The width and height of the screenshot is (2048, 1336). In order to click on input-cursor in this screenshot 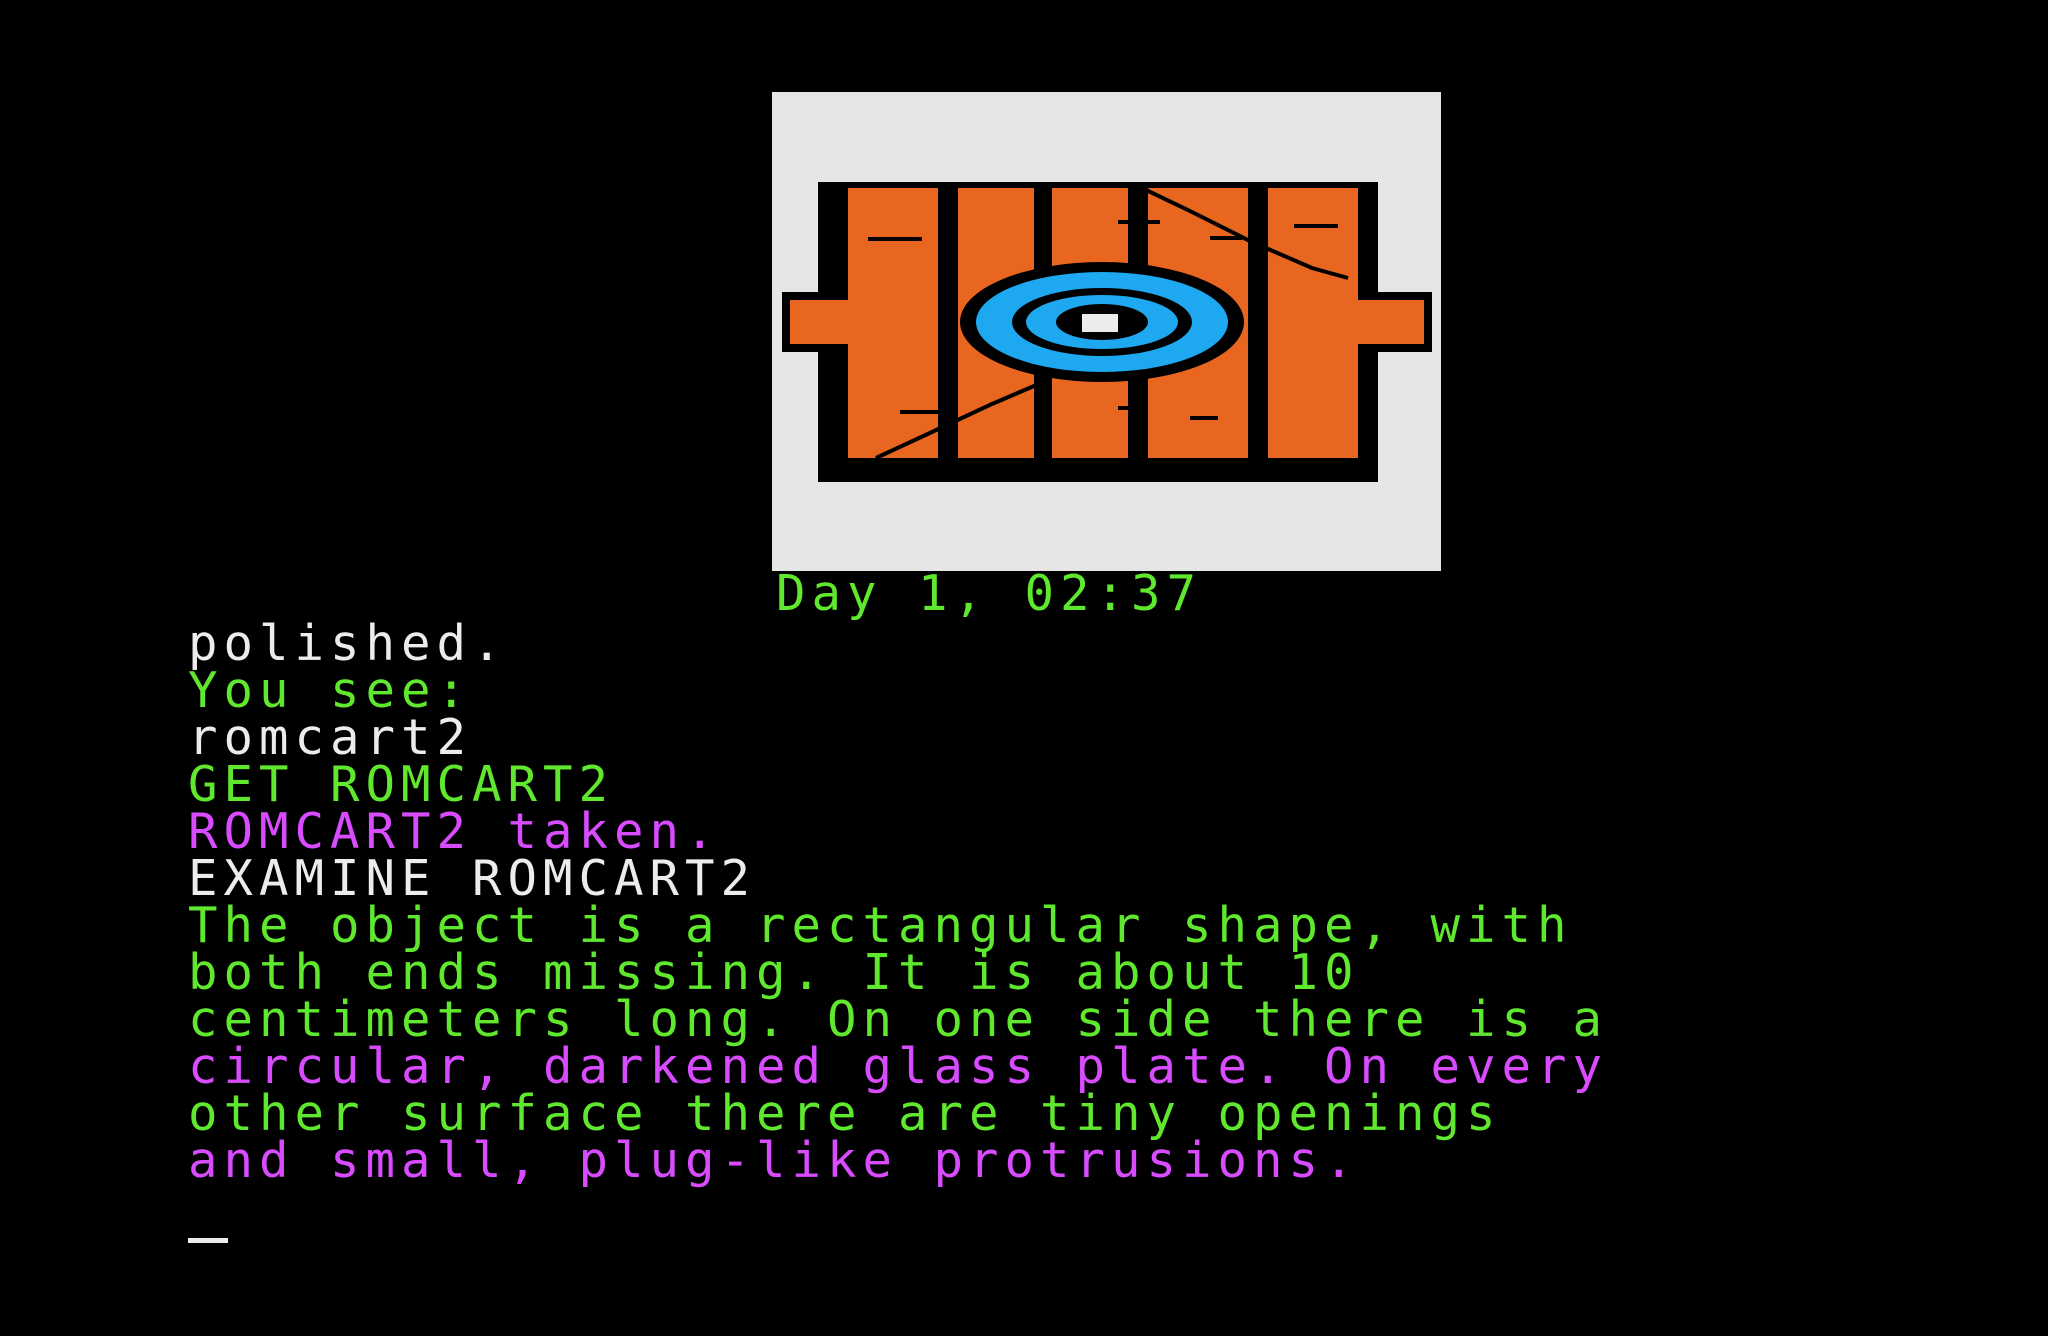, I will do `click(208, 1240)`.